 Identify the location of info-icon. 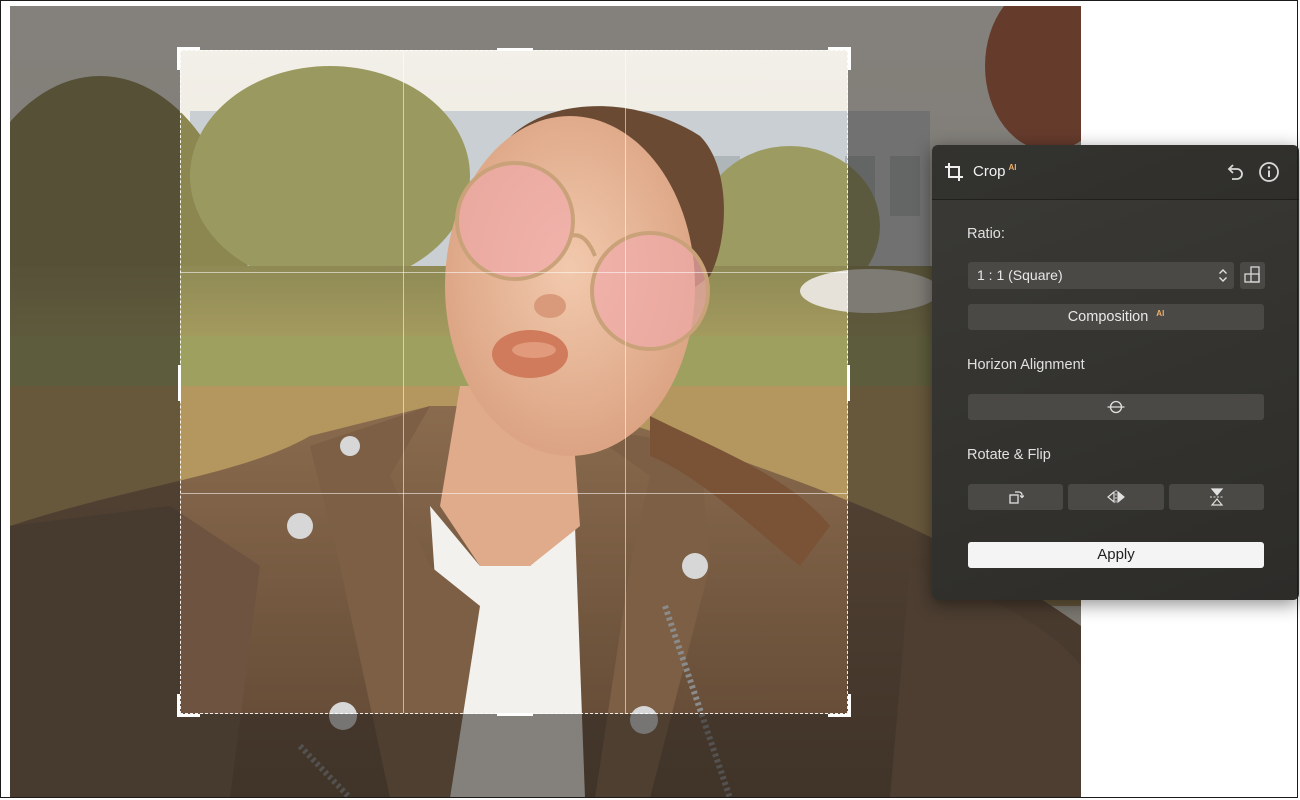
(1269, 172).